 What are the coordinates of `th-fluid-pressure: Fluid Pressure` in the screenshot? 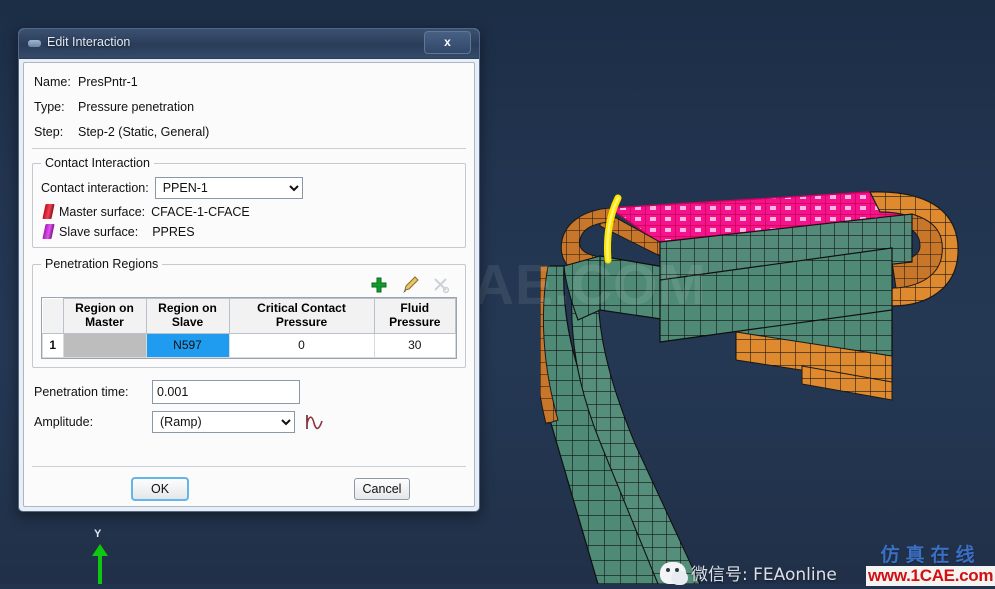 It's located at (414, 316).